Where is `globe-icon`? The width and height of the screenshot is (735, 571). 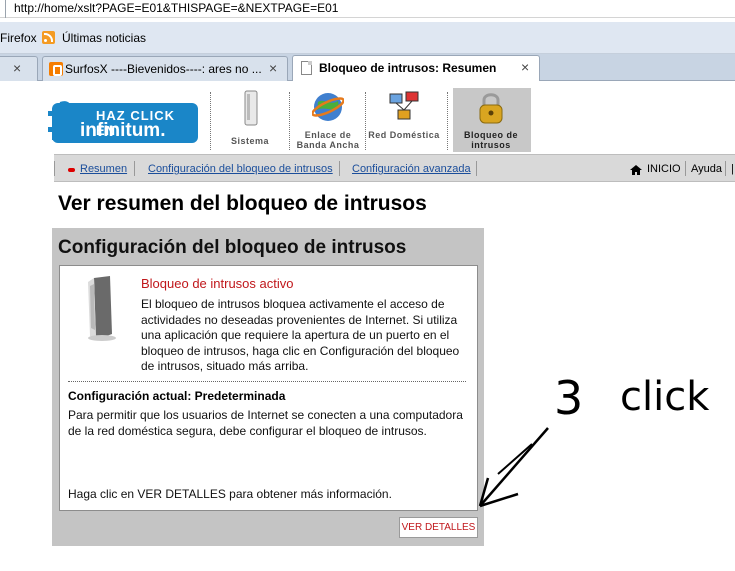
globe-icon is located at coordinates (328, 107).